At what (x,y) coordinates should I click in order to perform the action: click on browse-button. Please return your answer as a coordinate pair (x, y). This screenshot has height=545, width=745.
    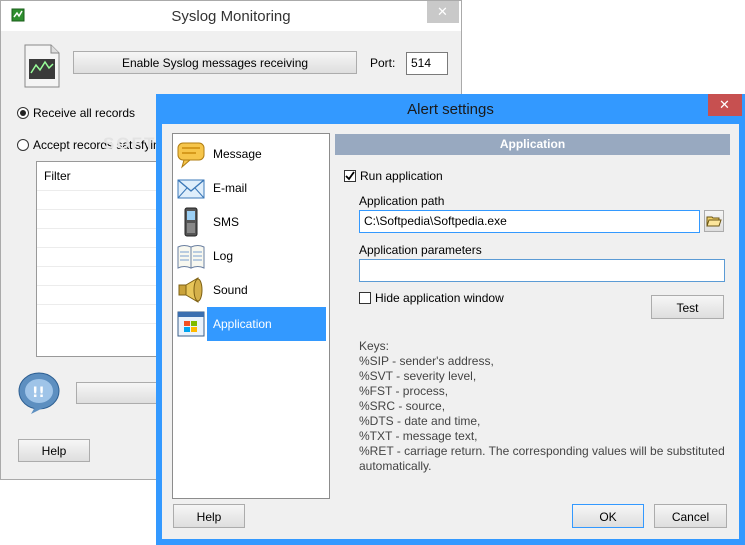
    Looking at the image, I should click on (714, 221).